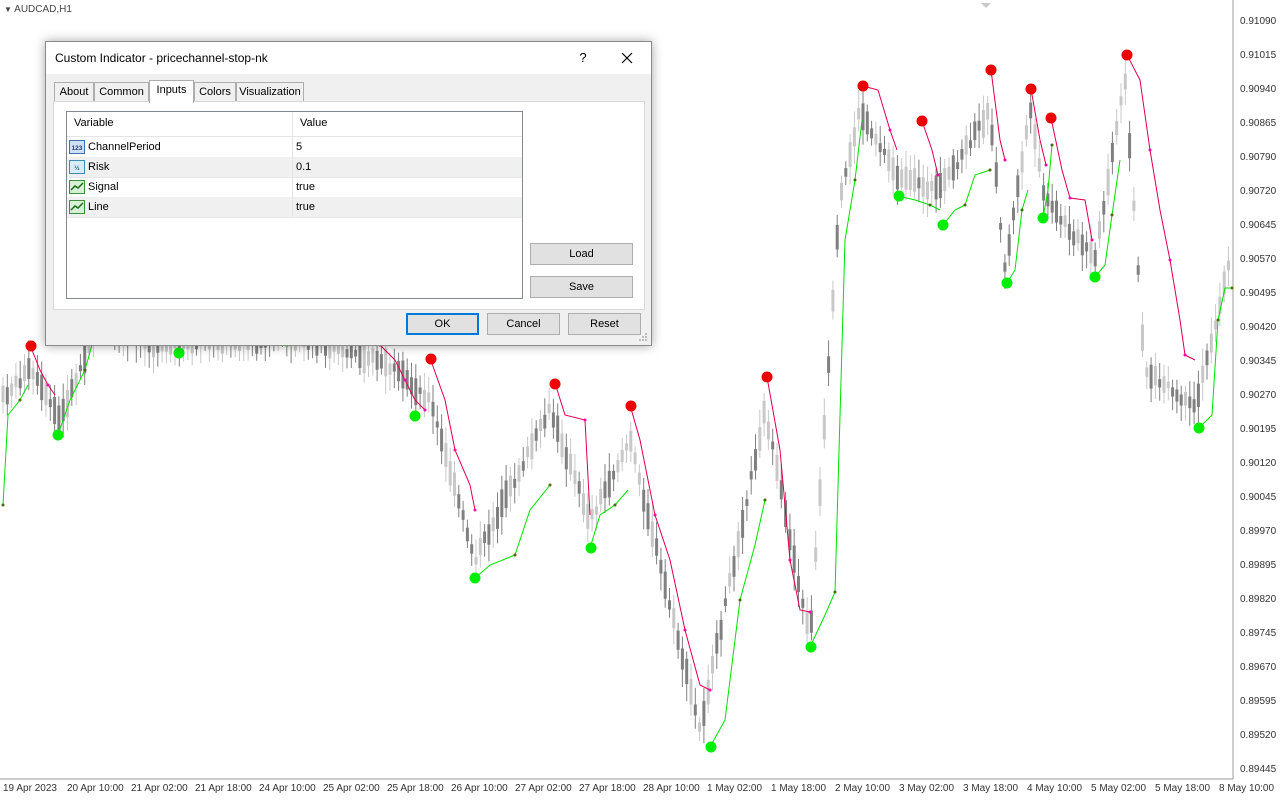 This screenshot has height=800, width=1280. Describe the element at coordinates (299, 147) in the screenshot. I see `variable-value: 5` at that location.